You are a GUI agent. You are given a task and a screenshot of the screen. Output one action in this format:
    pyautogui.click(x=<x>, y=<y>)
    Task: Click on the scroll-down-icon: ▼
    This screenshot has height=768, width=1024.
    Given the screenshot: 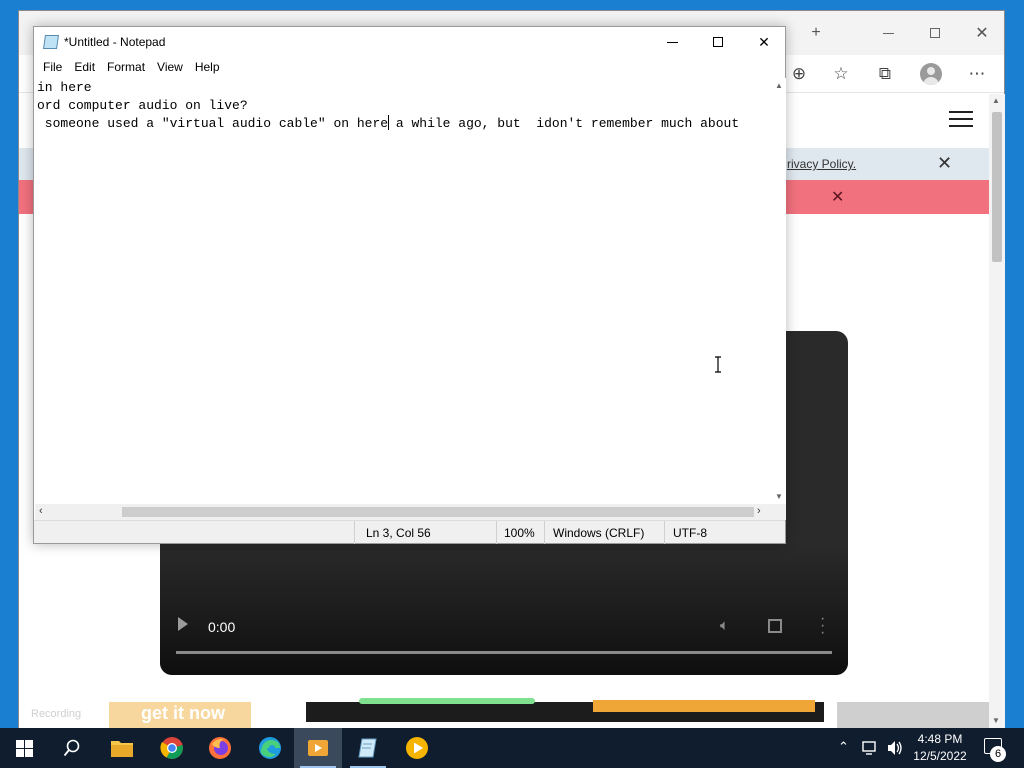 What is the action you would take?
    pyautogui.click(x=996, y=720)
    